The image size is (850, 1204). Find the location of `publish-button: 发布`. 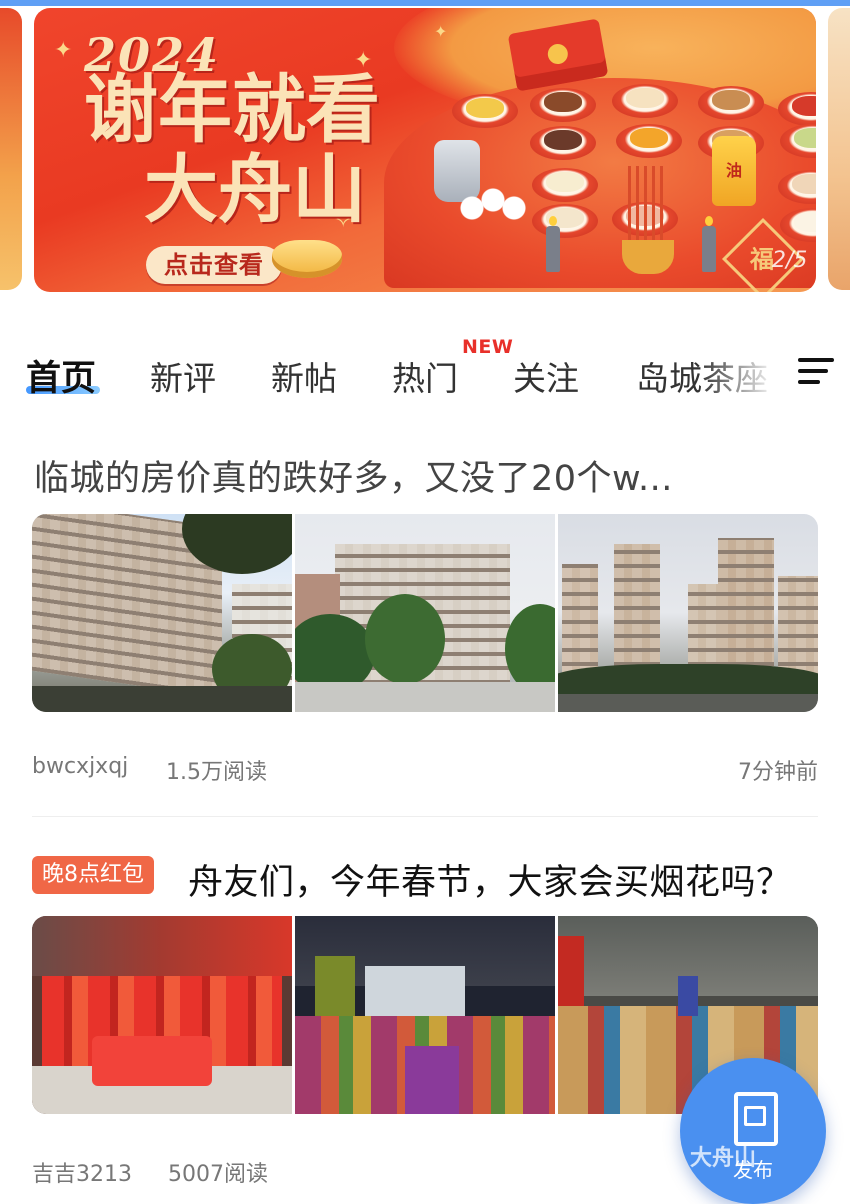

publish-button: 发布 is located at coordinates (753, 1131).